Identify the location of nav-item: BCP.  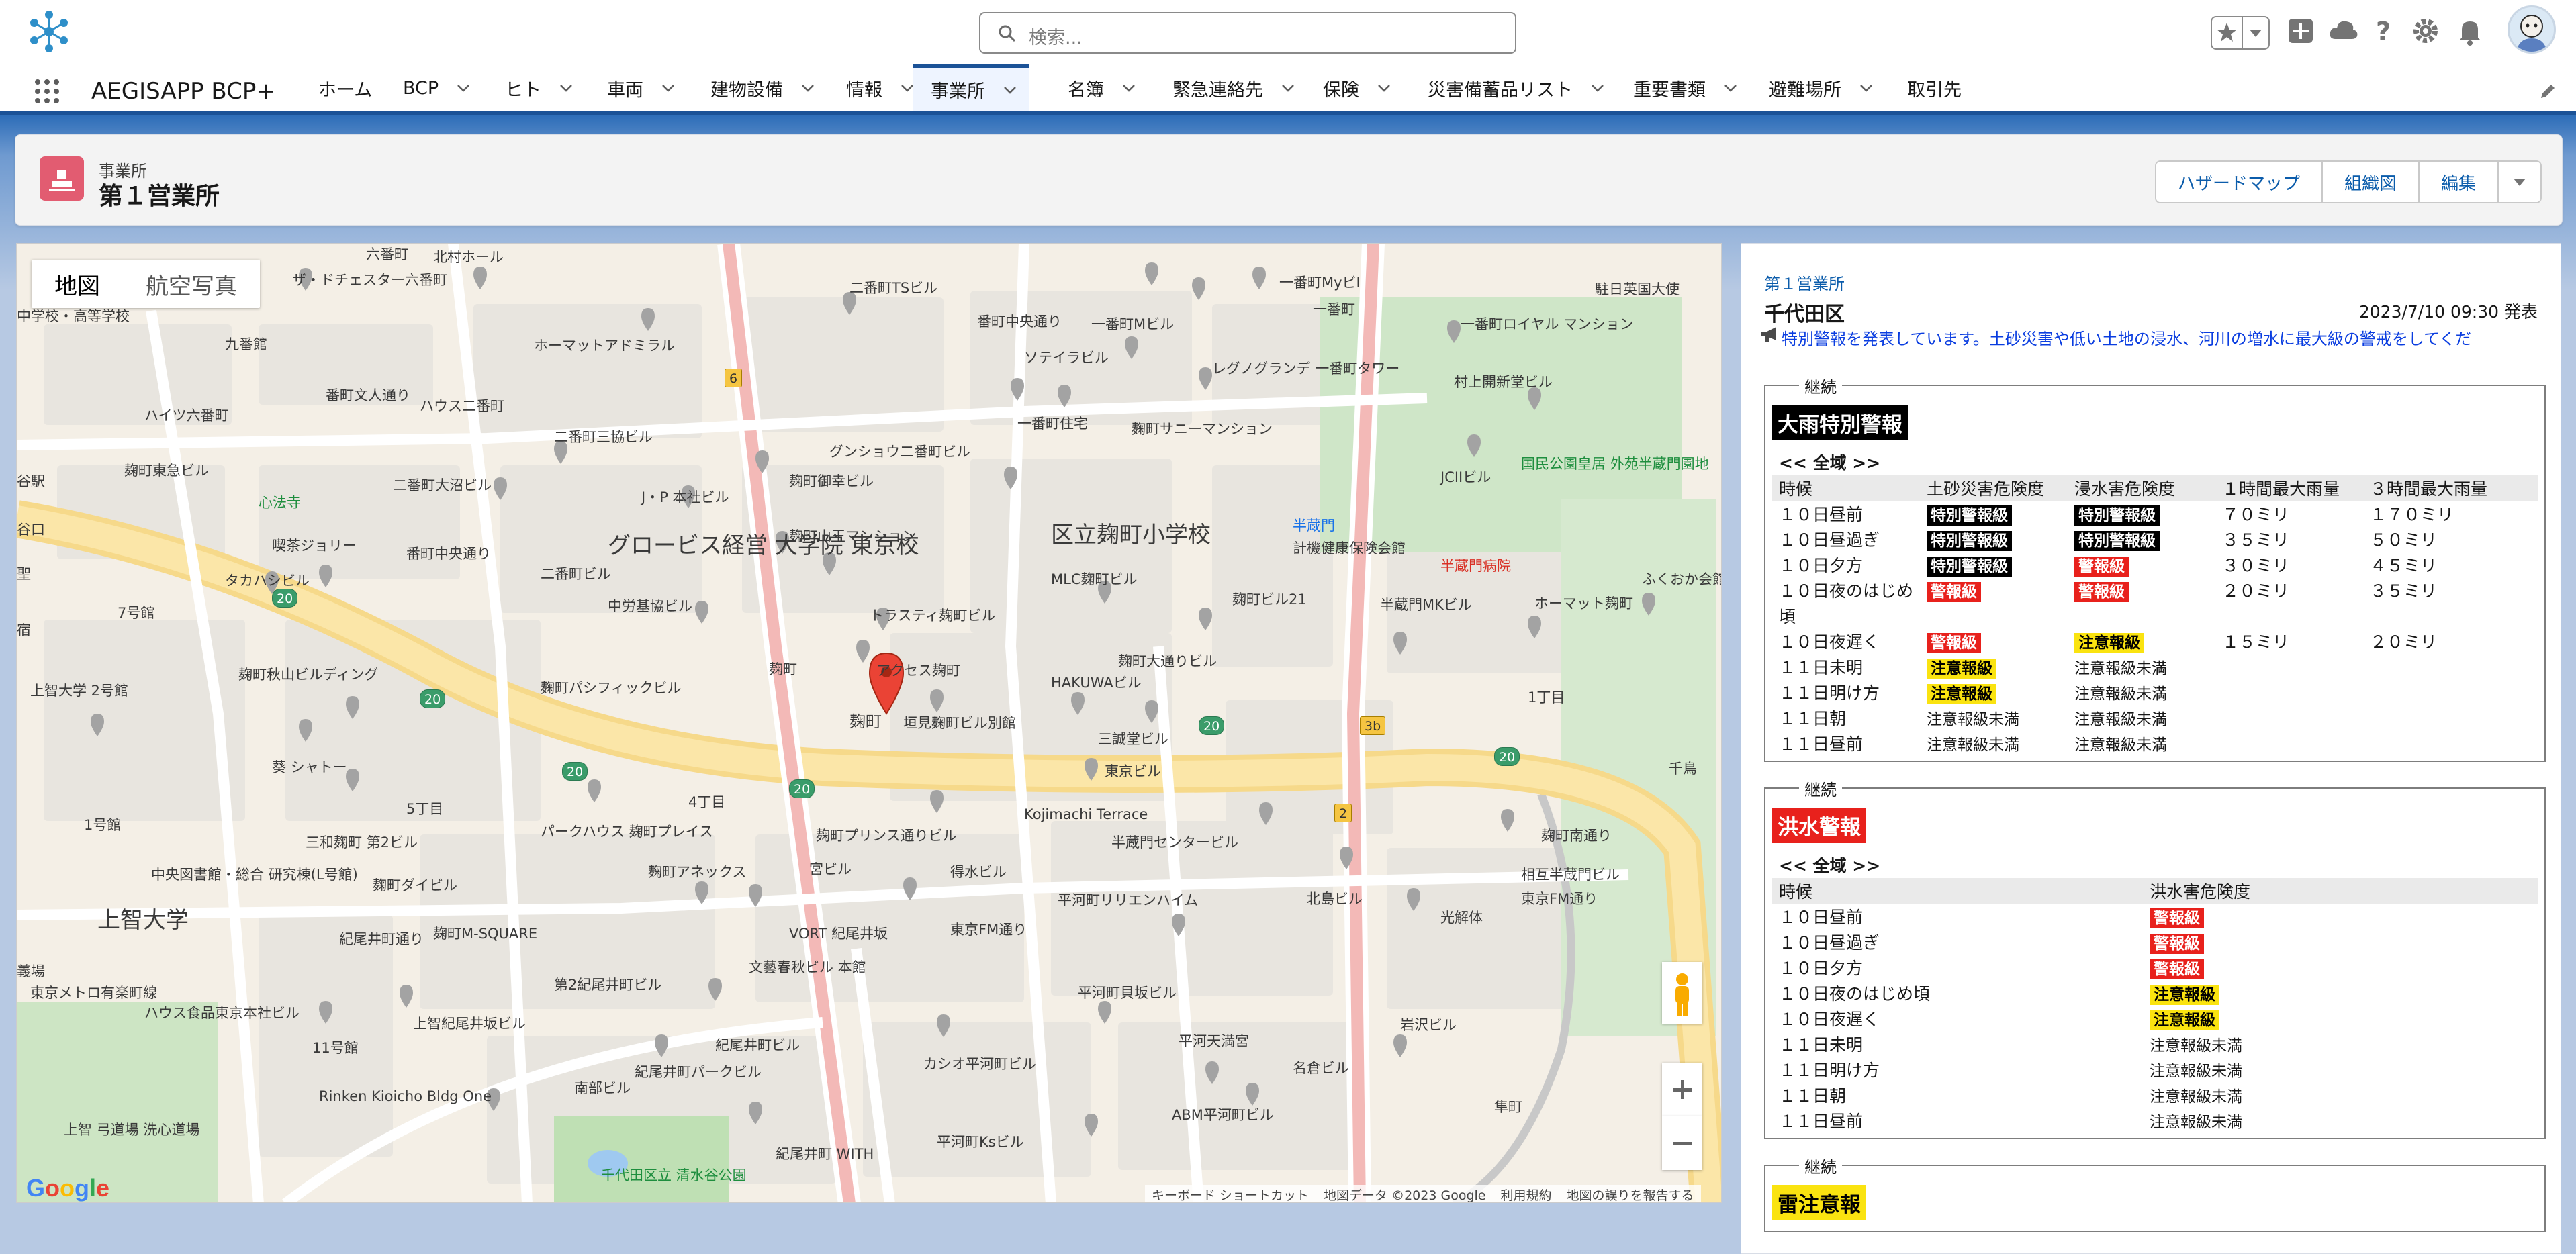
(437, 87).